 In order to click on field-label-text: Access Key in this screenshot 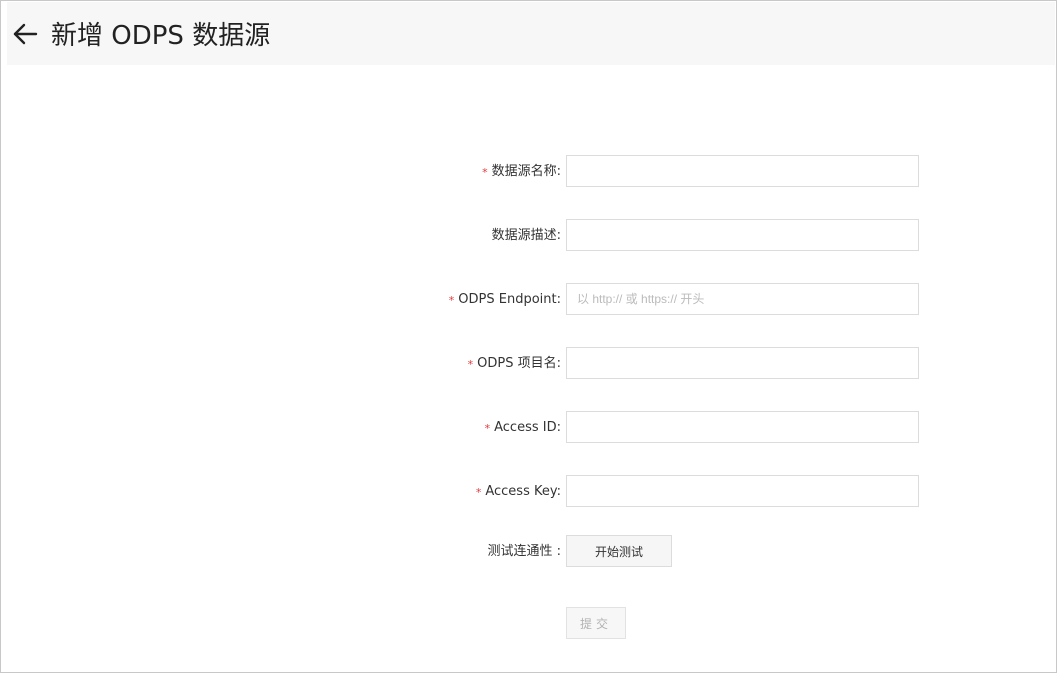, I will do `click(521, 491)`.